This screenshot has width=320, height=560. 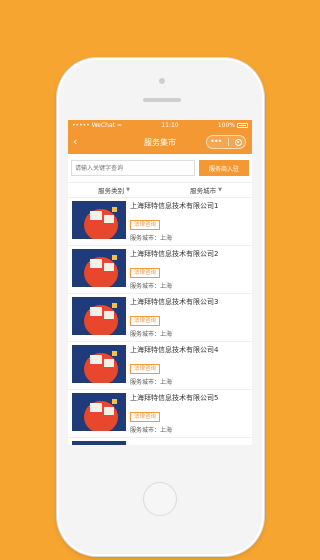 I want to click on provider-name: 上海拜特信息技术有限公司1, so click(x=174, y=206).